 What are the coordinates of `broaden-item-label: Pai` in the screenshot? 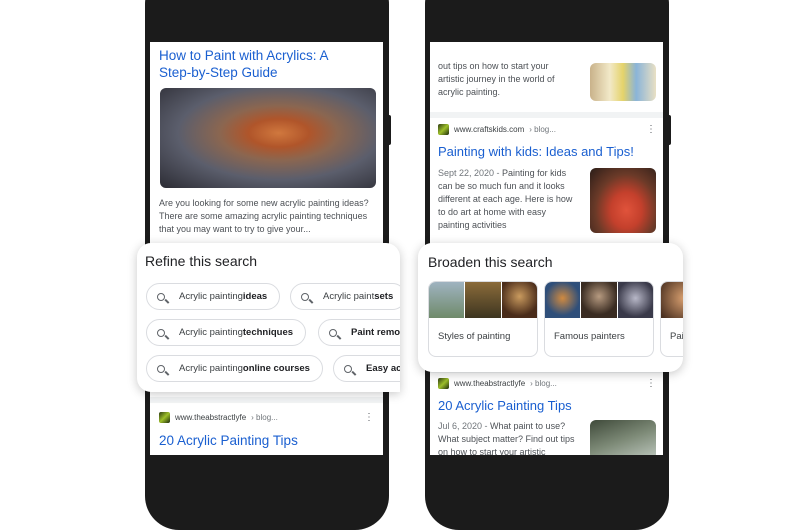 It's located at (676, 336).